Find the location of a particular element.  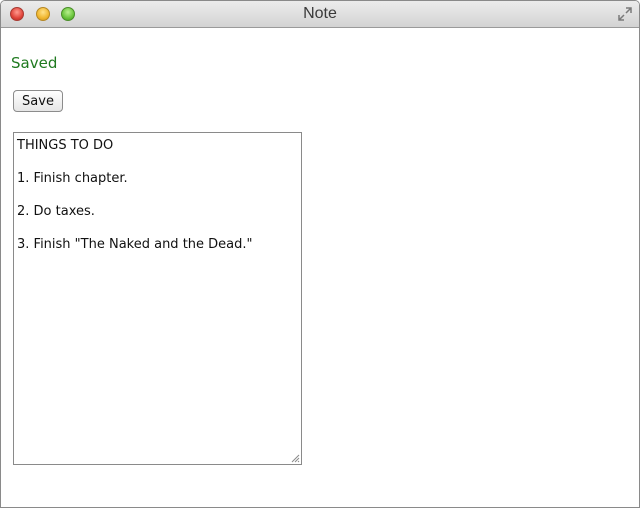

note-line: THINGS TO DO is located at coordinates (65, 145).